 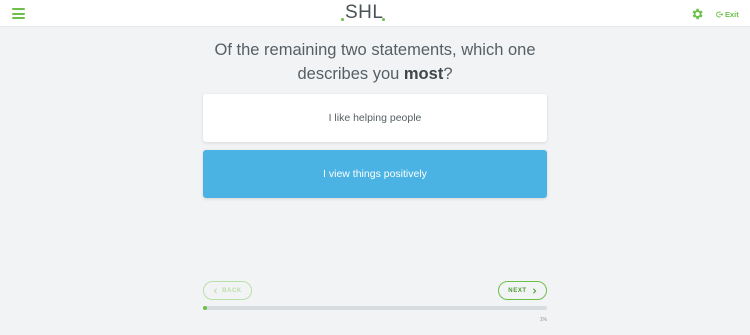 I want to click on answer-option-1-label: I like helping people, so click(x=375, y=118).